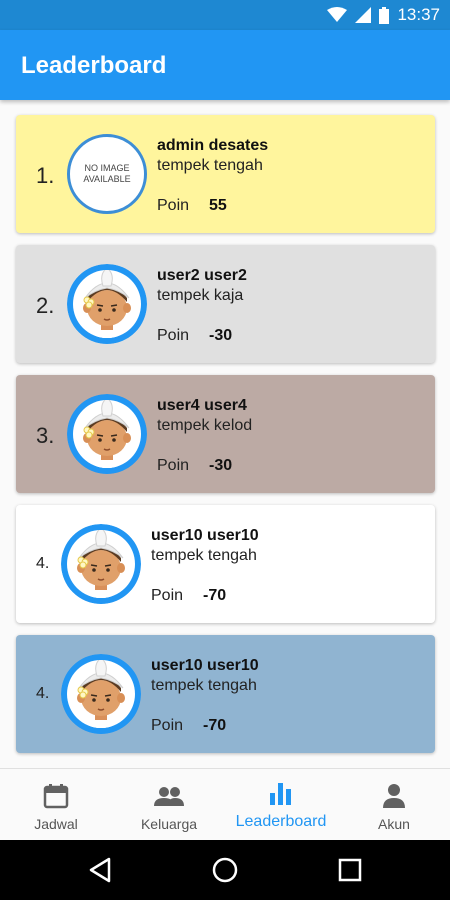 The image size is (450, 900). I want to click on nav-label: Akun, so click(394, 824).